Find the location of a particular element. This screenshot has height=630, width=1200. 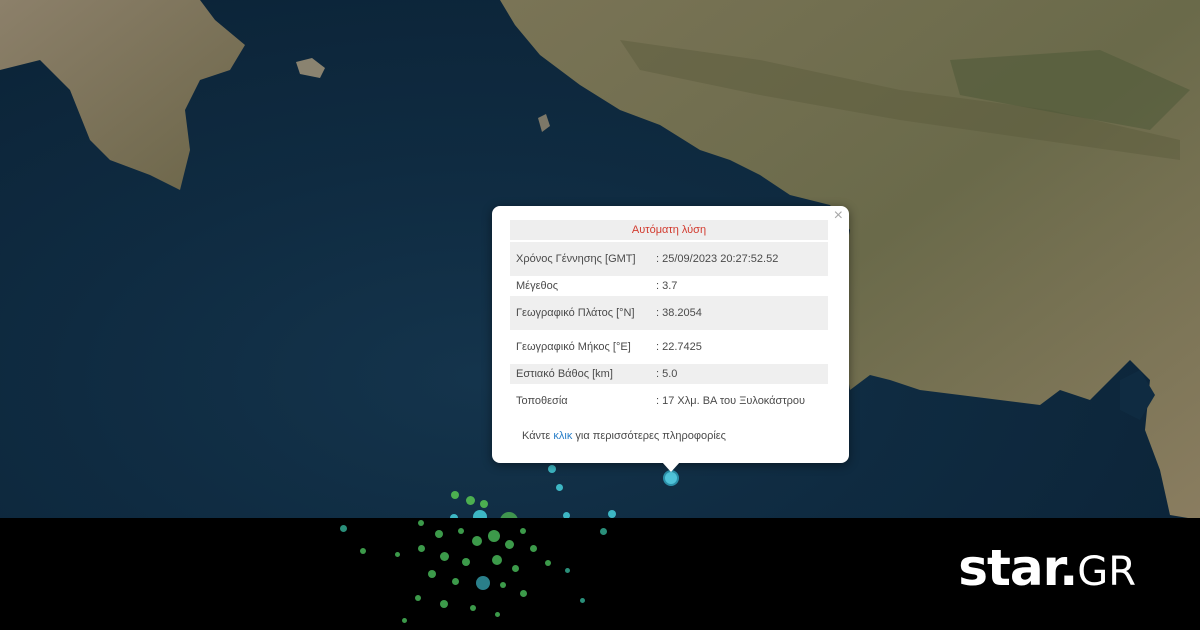

footer-text-after: για περισσότερες πληροφορίες is located at coordinates (649, 436).